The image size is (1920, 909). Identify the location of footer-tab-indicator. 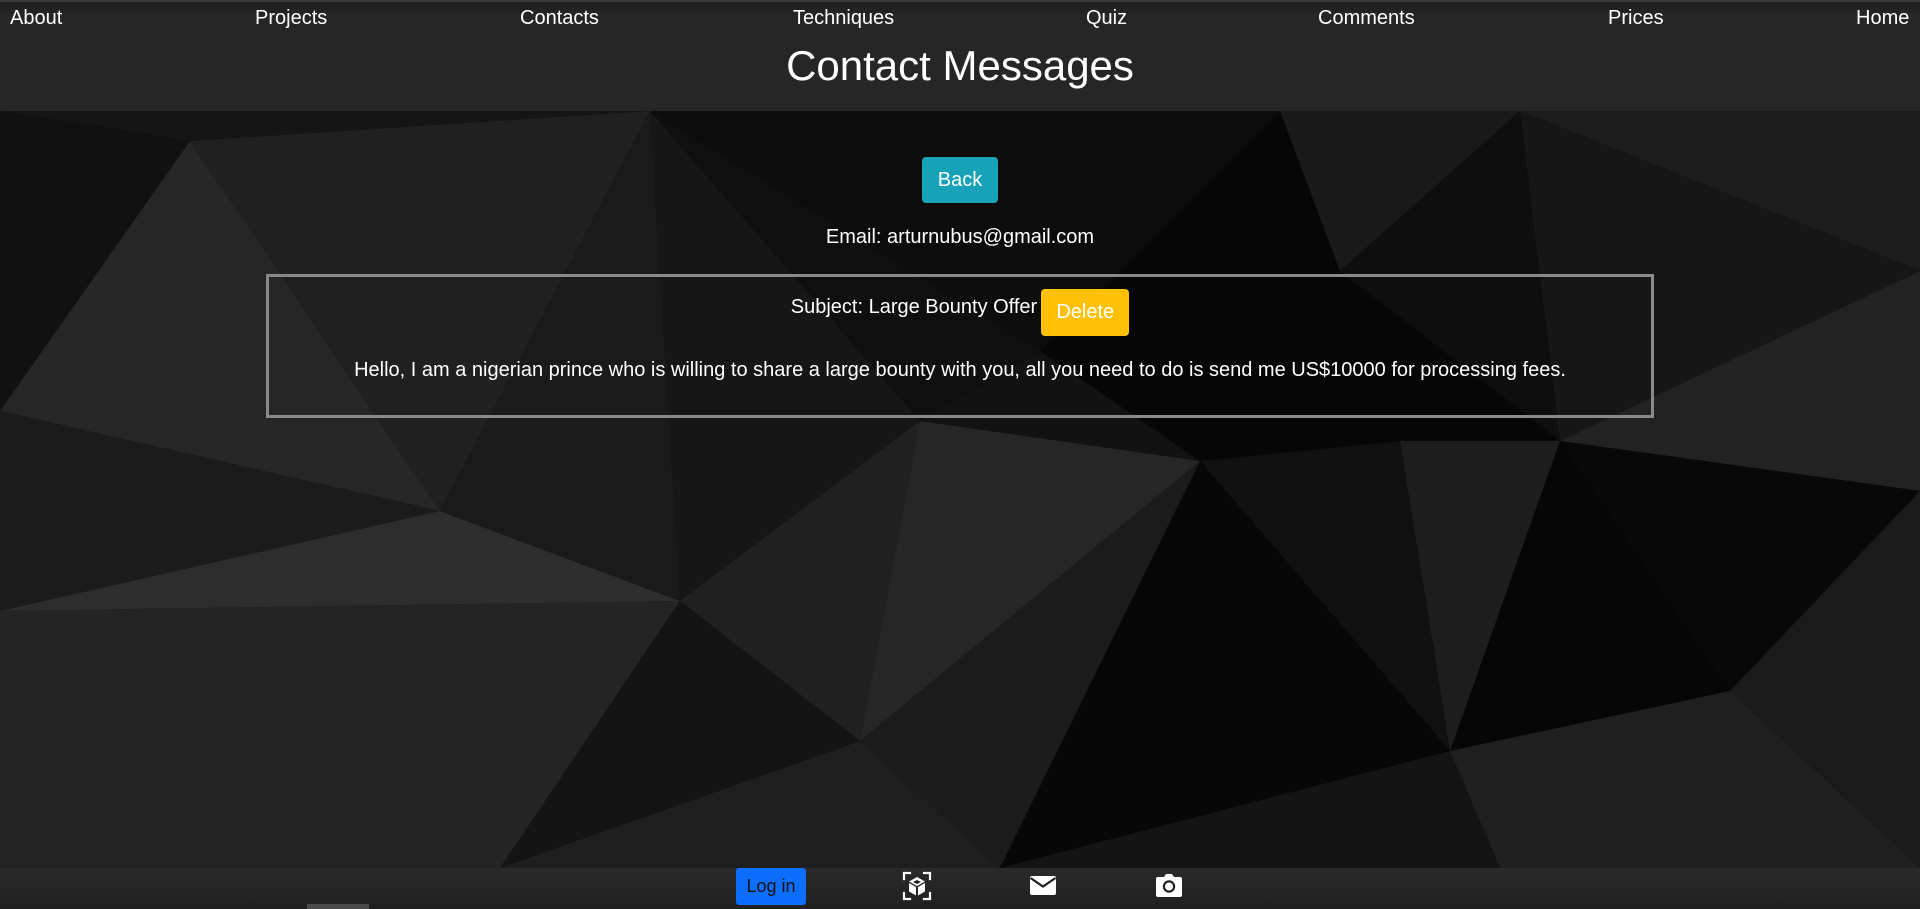
(338, 906).